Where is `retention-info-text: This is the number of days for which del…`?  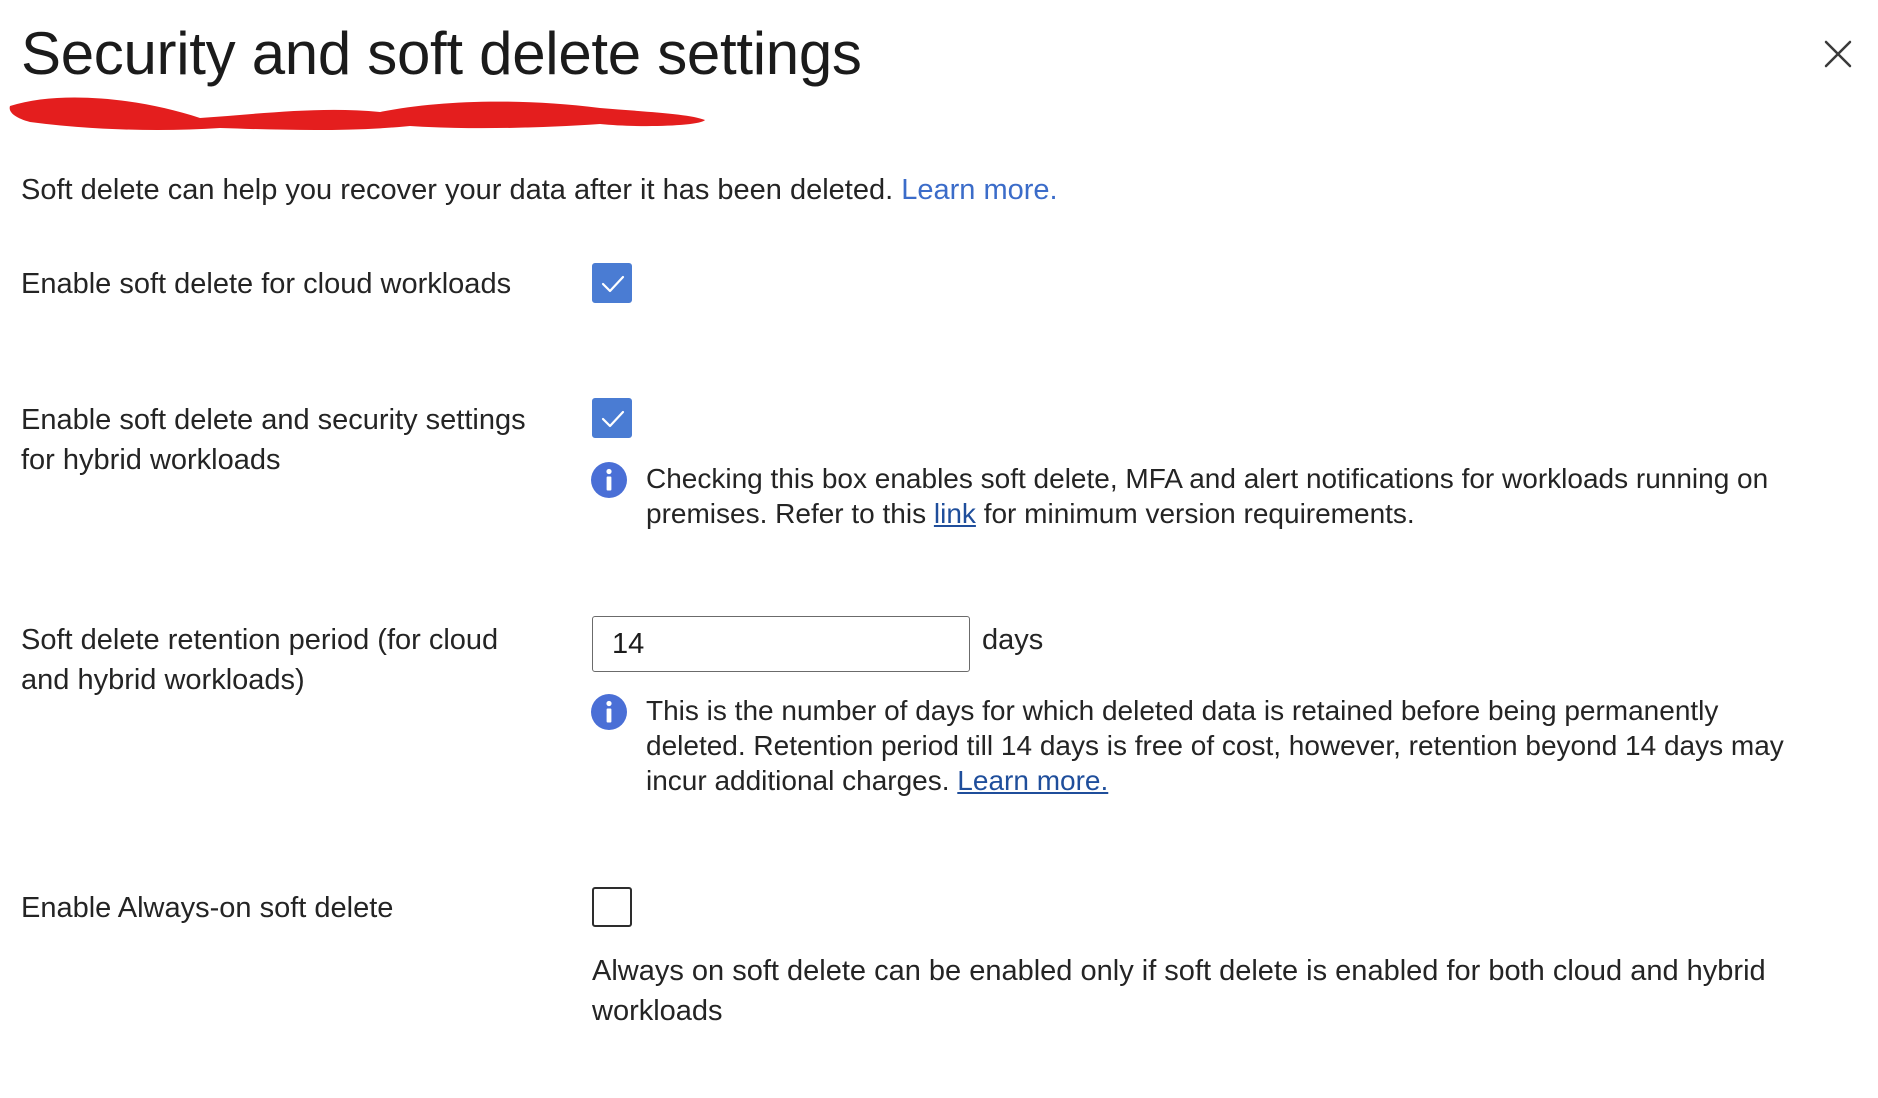
retention-info-text: This is the number of days for which del… is located at coordinates (1226, 745).